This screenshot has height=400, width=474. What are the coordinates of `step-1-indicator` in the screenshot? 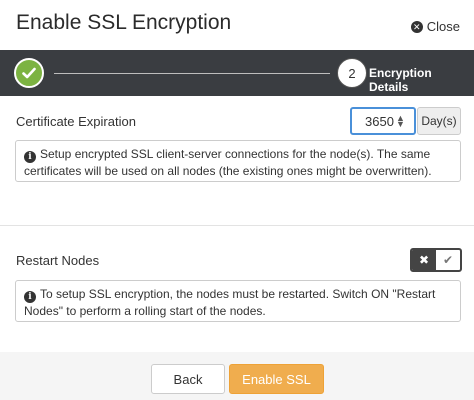 It's located at (29, 73).